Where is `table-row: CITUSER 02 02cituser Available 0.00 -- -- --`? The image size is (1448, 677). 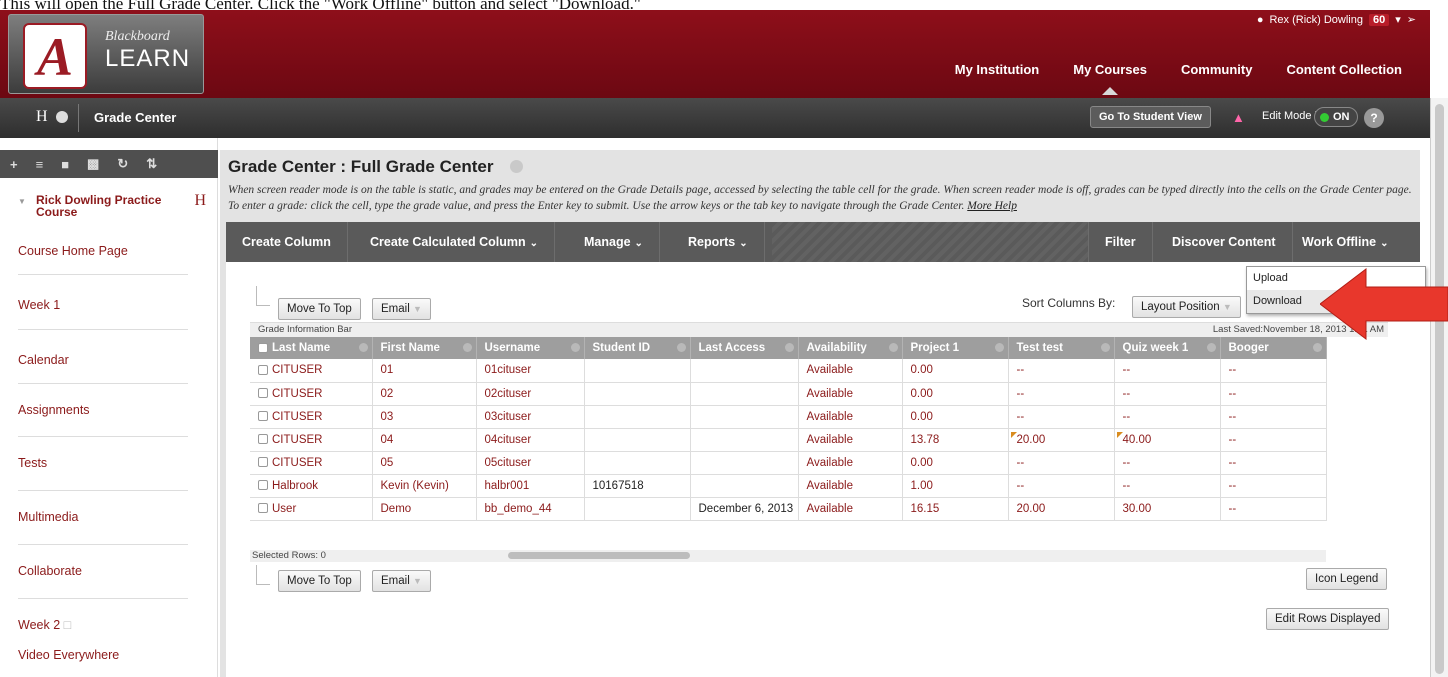
table-row: CITUSER 02 02cituser Available 0.00 -- -- -- is located at coordinates (788, 394).